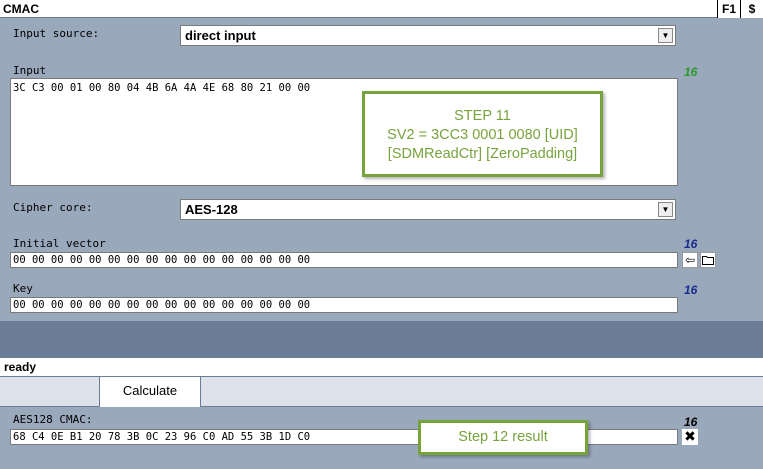  I want to click on window-title: CMAC, so click(21, 9).